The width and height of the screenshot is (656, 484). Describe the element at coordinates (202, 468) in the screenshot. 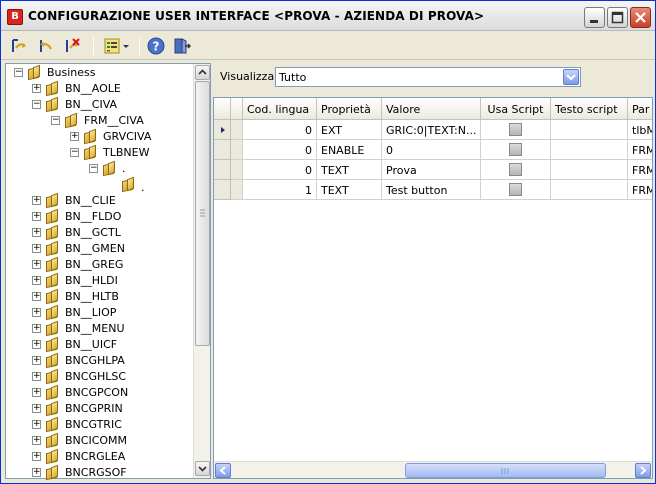

I see `scroll-down-arrow` at that location.